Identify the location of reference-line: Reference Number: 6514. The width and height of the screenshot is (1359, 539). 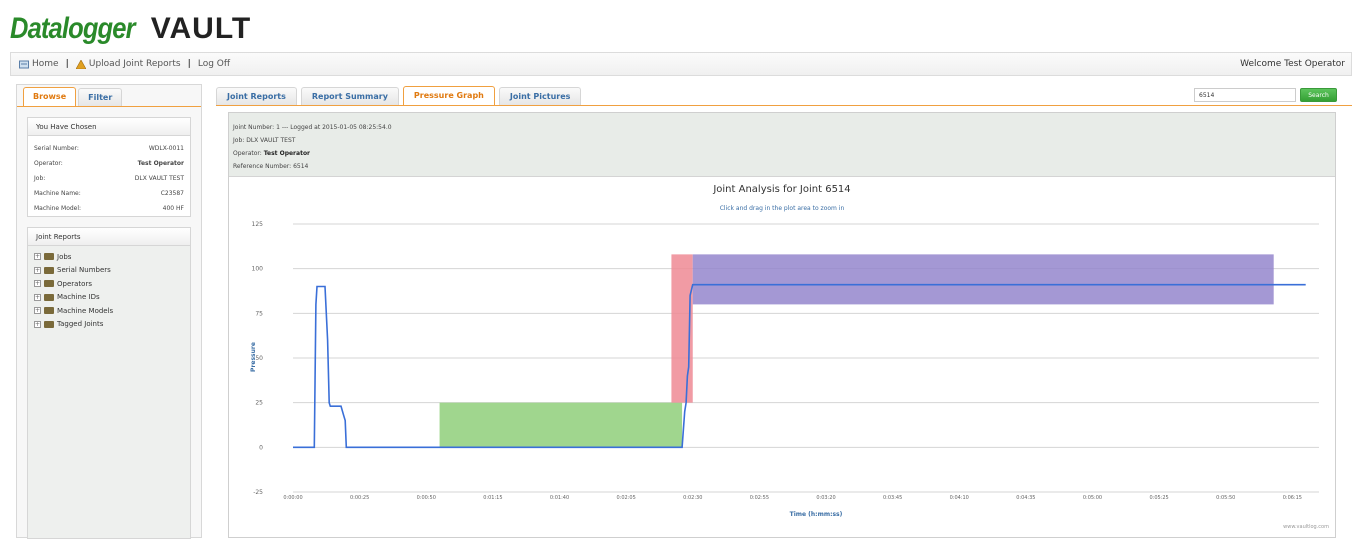
(784, 166).